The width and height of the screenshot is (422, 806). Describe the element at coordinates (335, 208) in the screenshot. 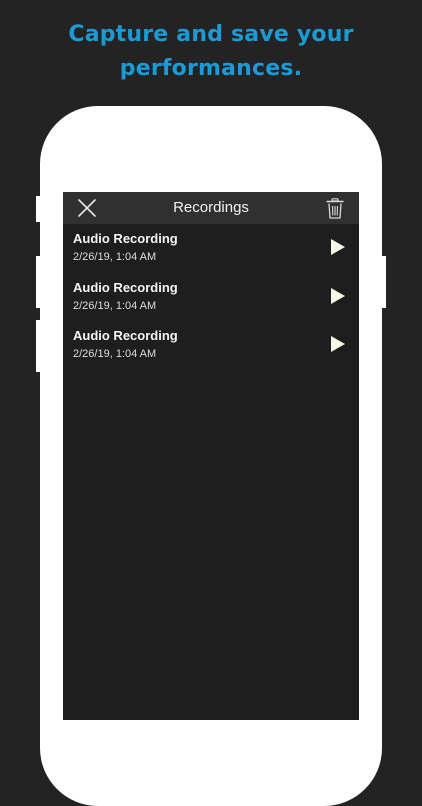

I see `trash-icon` at that location.